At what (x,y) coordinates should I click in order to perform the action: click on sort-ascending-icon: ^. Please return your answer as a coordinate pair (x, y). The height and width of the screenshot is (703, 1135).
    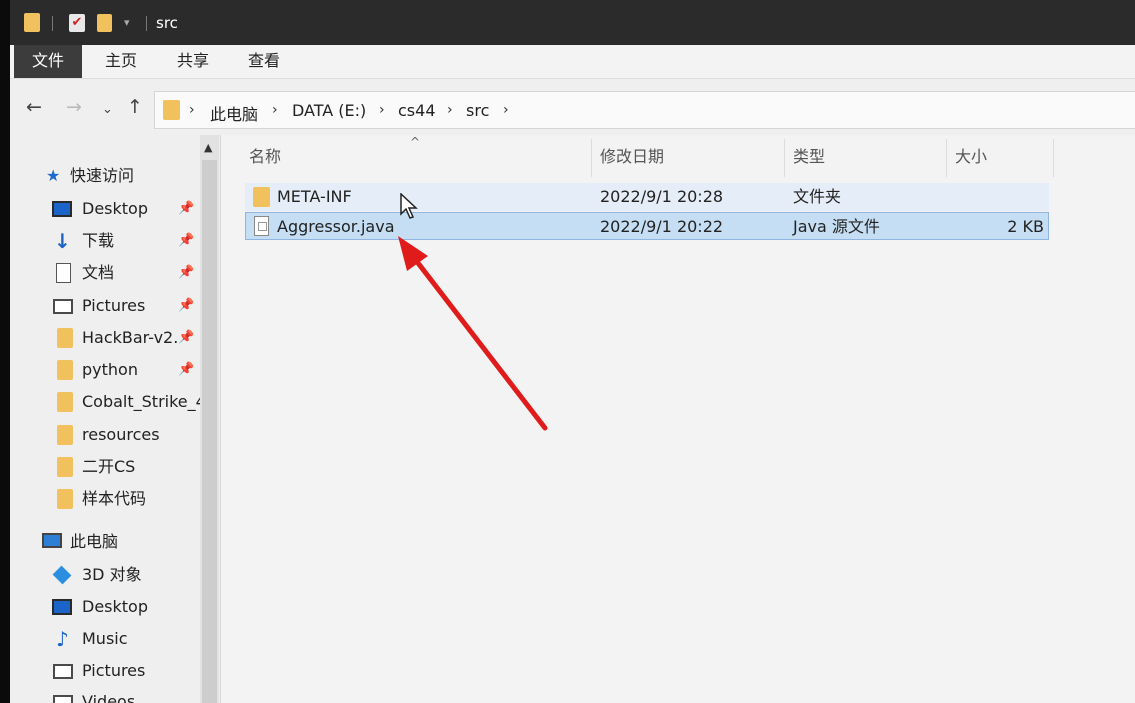
    Looking at the image, I should click on (415, 142).